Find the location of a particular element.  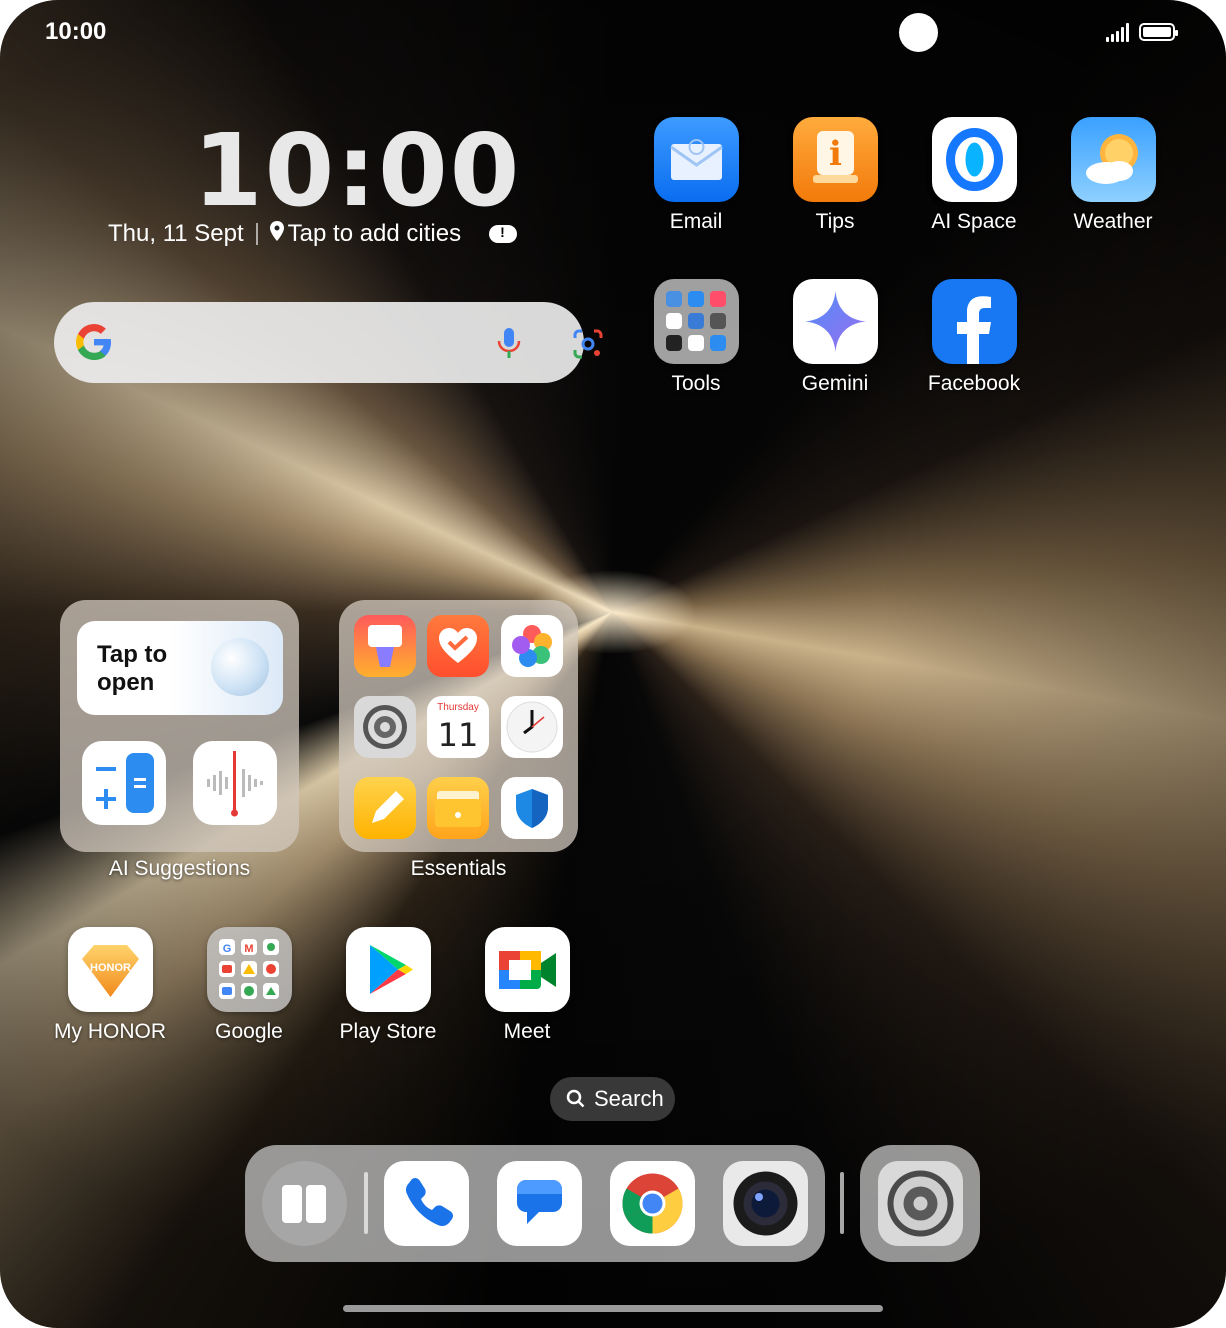

calendar-day: Thursday is located at coordinates (458, 707).